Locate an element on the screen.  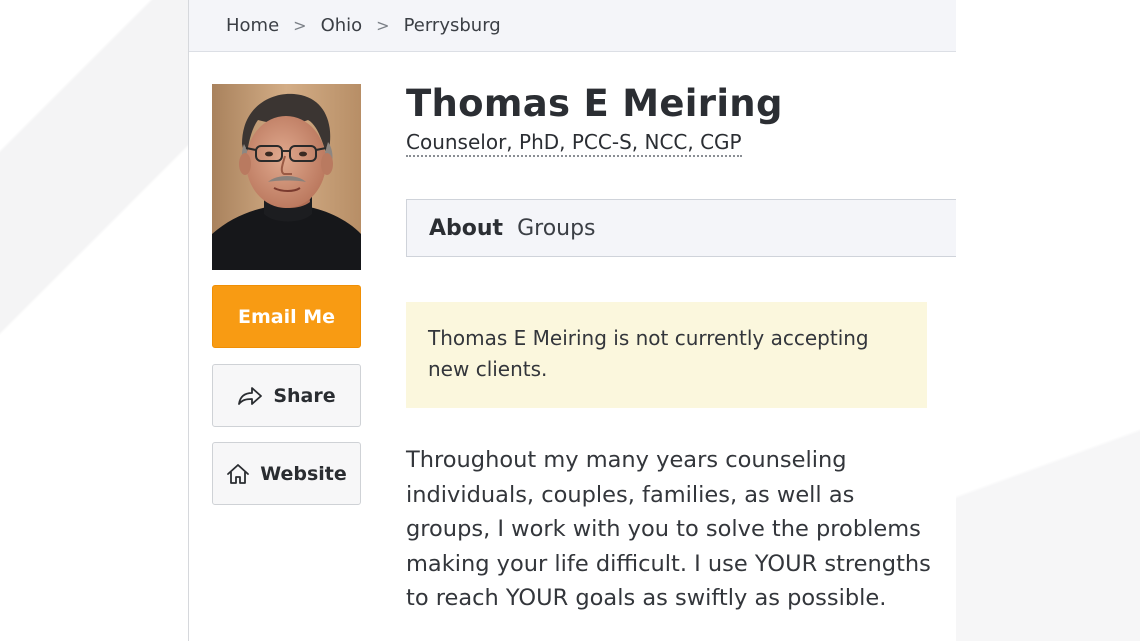
tab-groups: Groups is located at coordinates (556, 228).